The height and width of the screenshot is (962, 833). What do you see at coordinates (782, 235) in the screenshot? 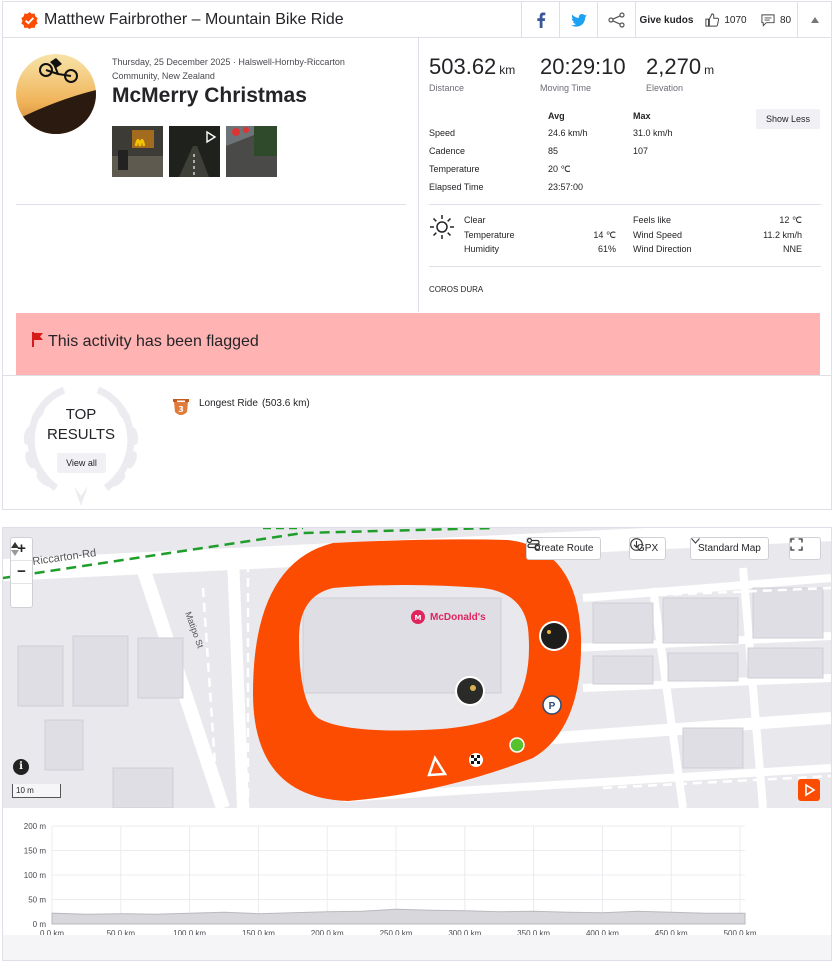
I see `weather-wind-speed-value: 11.2 km/h` at bounding box center [782, 235].